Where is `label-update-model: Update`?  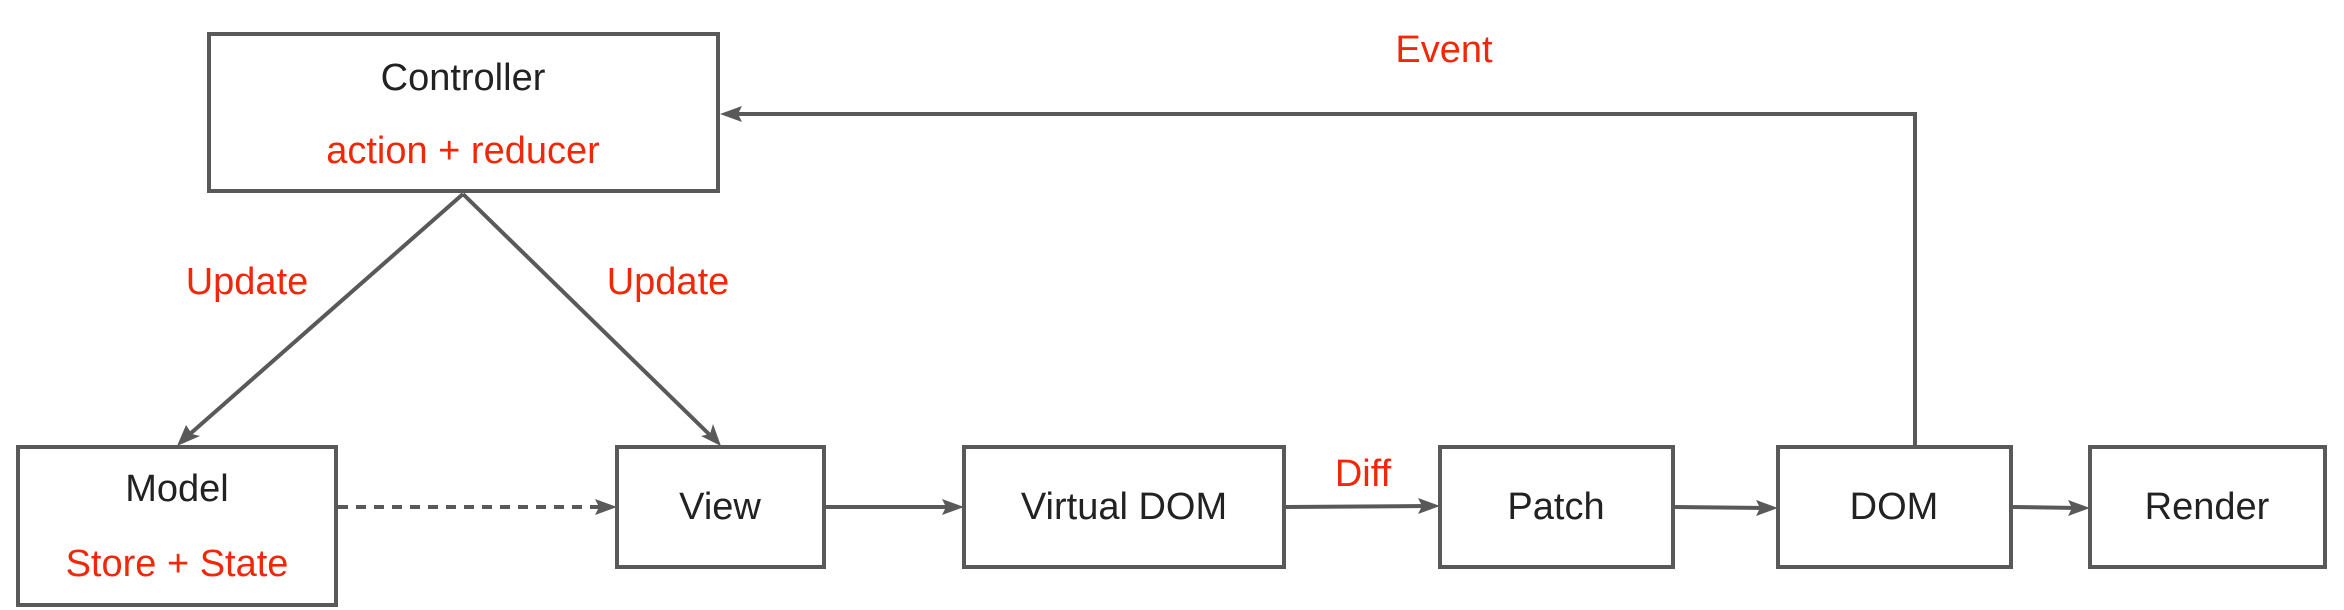
label-update-model: Update is located at coordinates (247, 282).